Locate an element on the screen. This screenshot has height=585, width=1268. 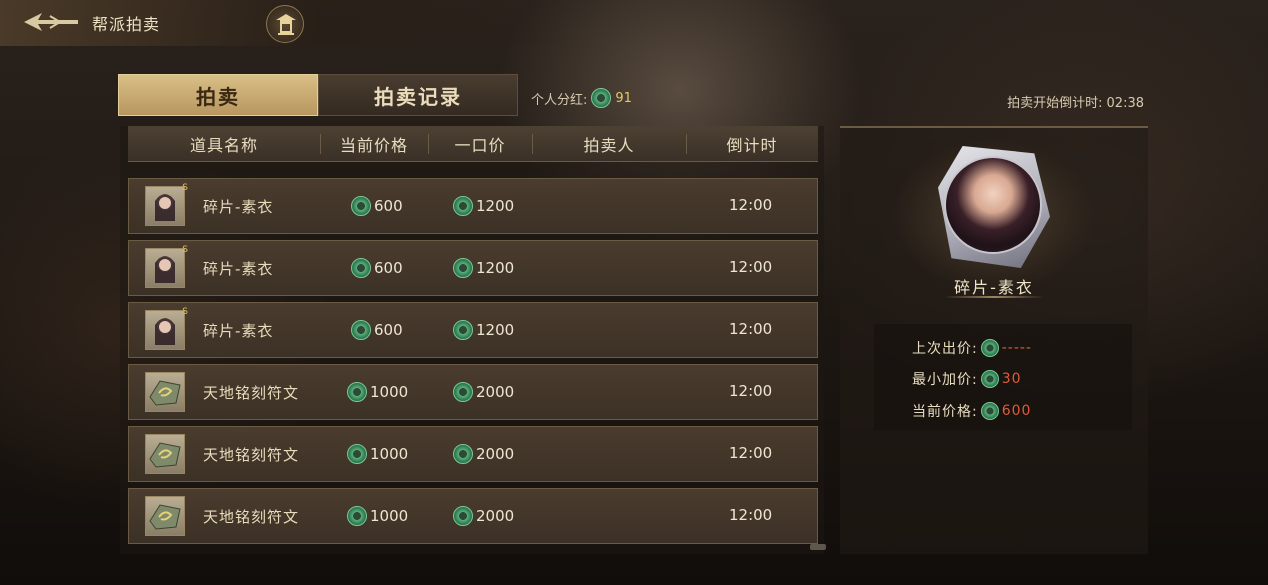
tab-auction: 拍卖 is located at coordinates (218, 95).